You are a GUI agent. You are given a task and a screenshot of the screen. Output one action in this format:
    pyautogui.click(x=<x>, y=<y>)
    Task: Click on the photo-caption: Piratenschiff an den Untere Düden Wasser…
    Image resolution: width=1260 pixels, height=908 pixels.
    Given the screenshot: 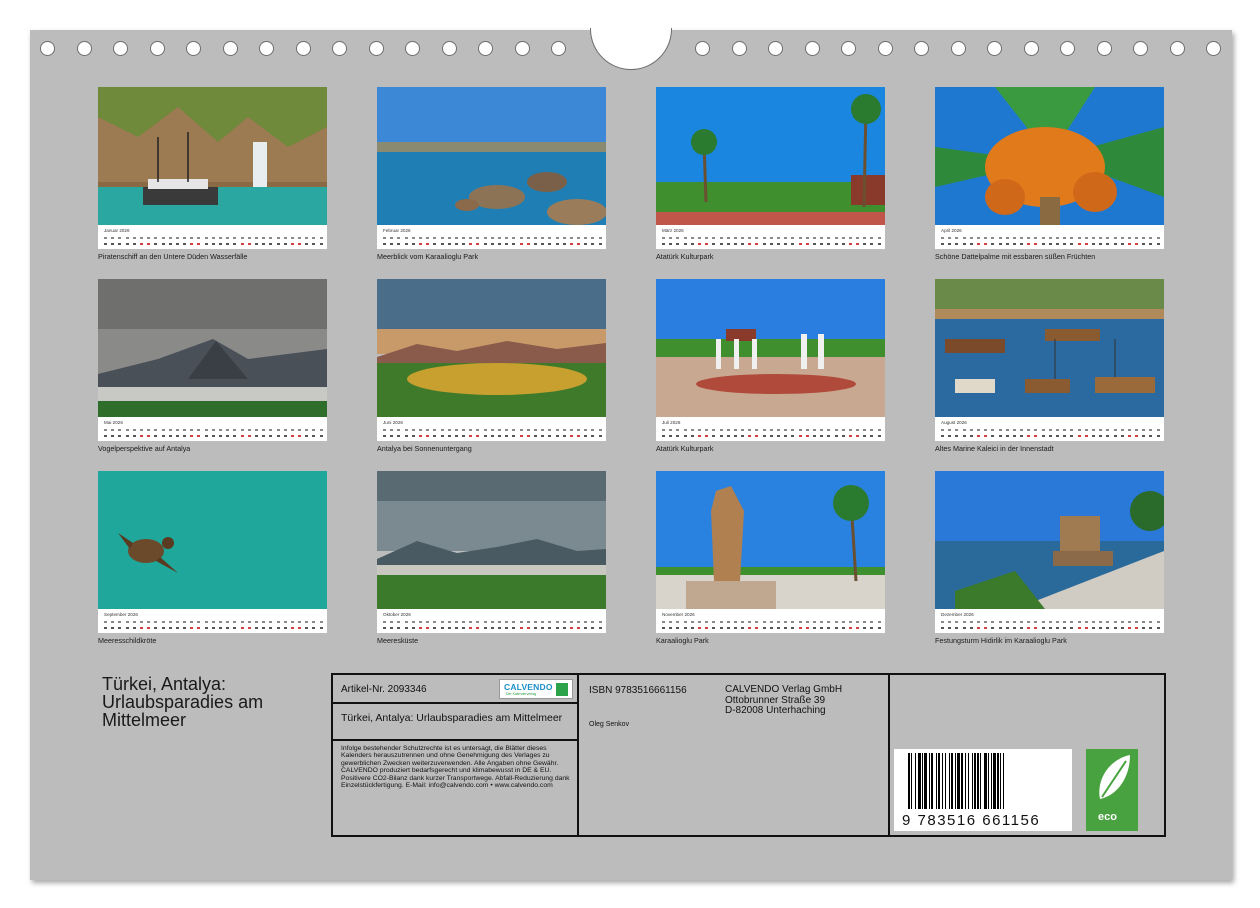 What is the action you would take?
    pyautogui.click(x=173, y=256)
    